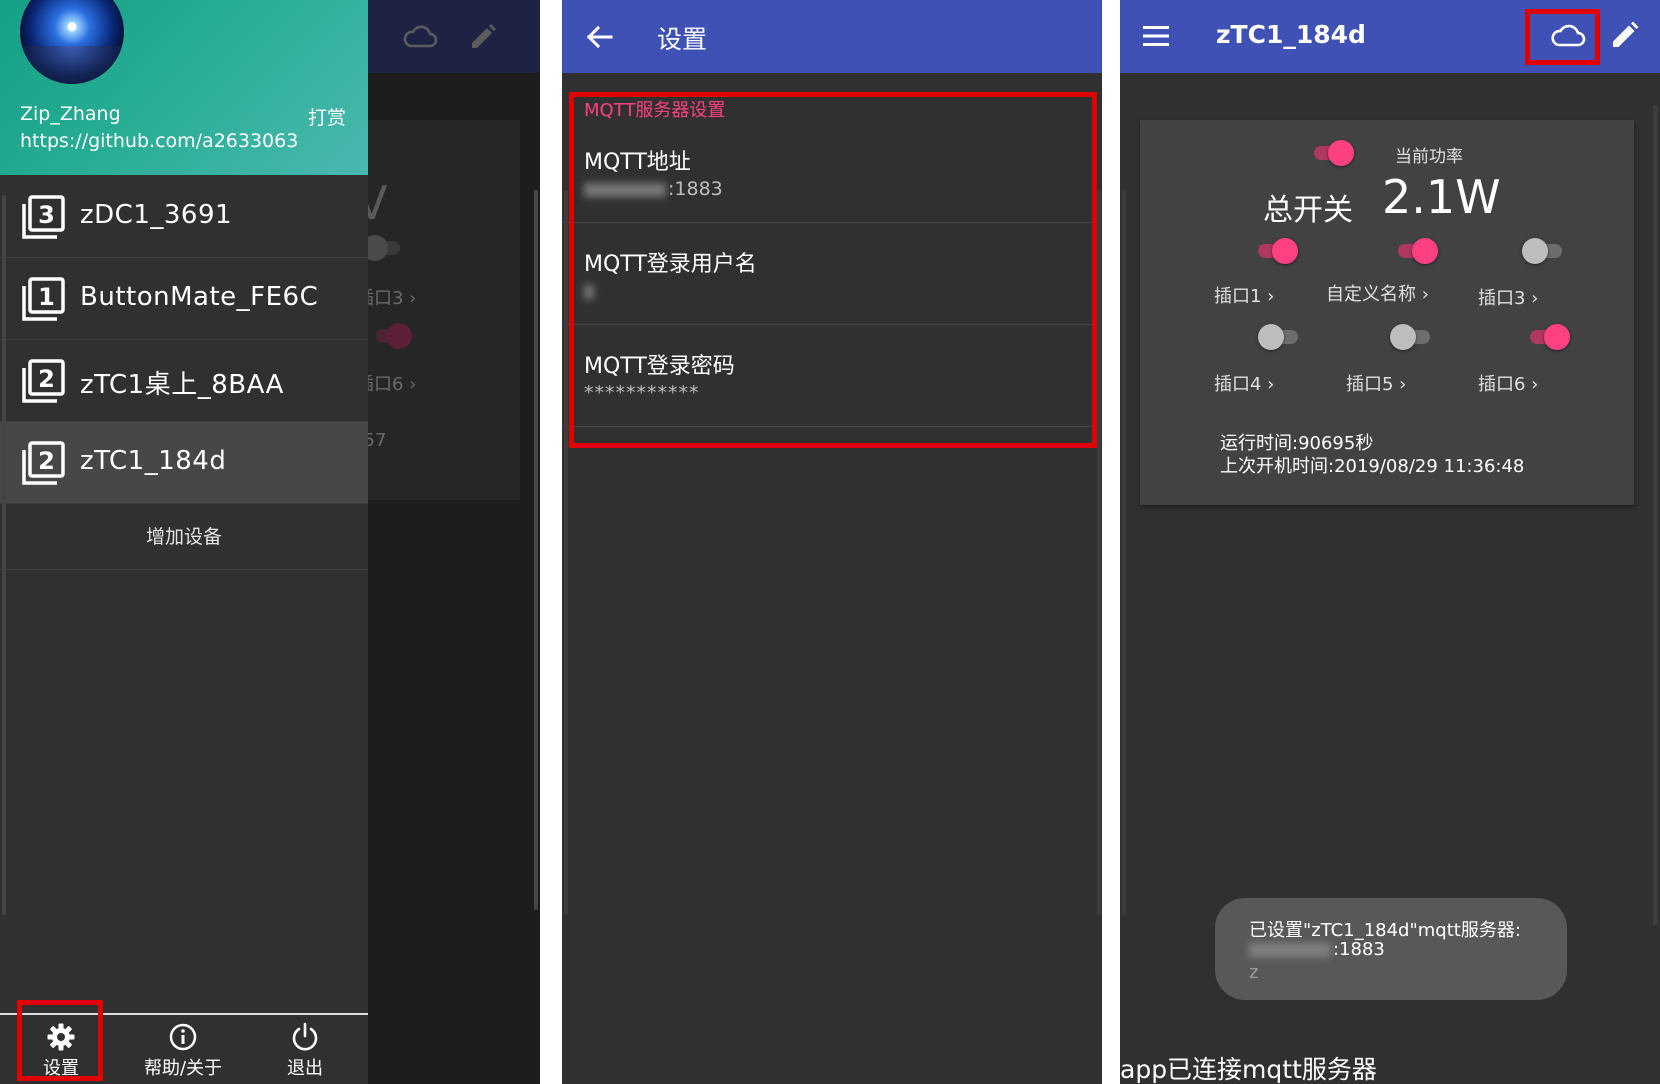  I want to click on power-value: 2.1W, so click(1441, 197).